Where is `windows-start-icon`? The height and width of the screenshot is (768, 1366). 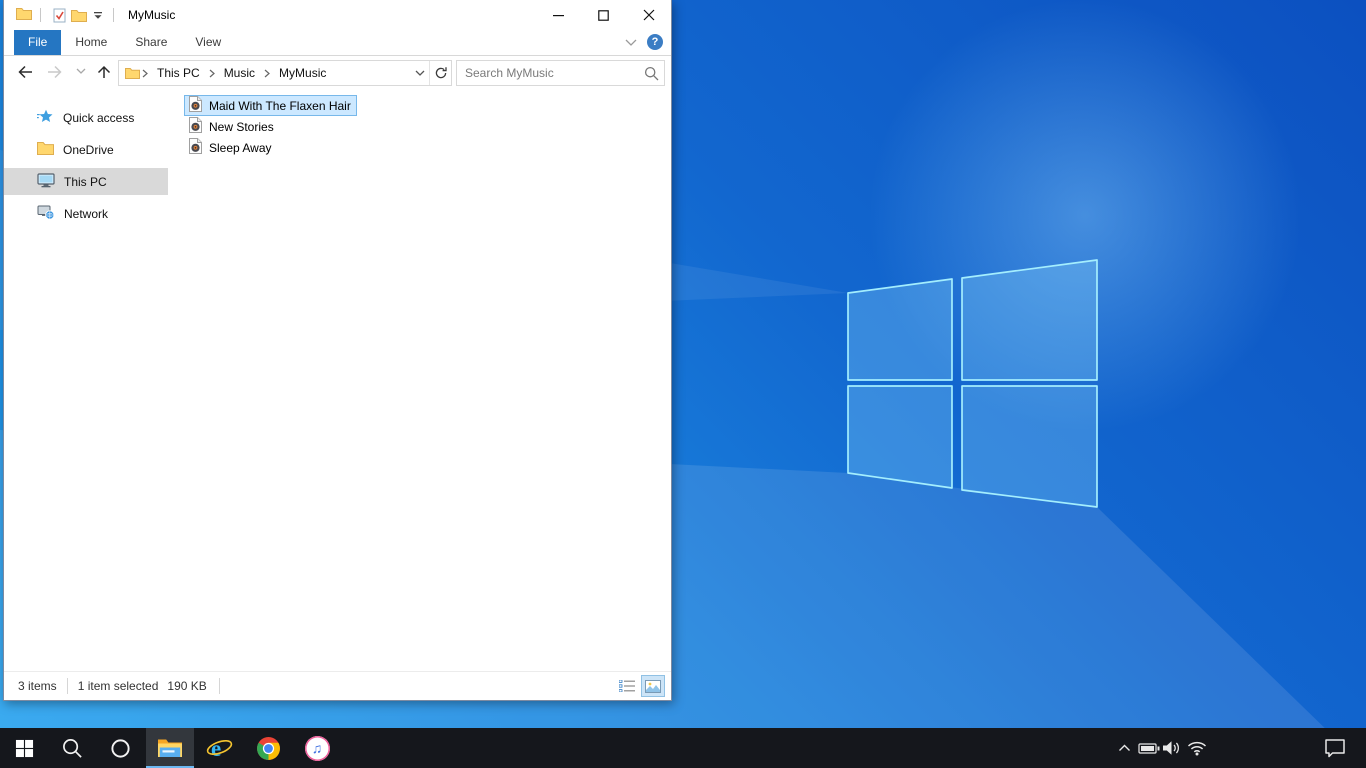
windows-start-icon is located at coordinates (24, 748).